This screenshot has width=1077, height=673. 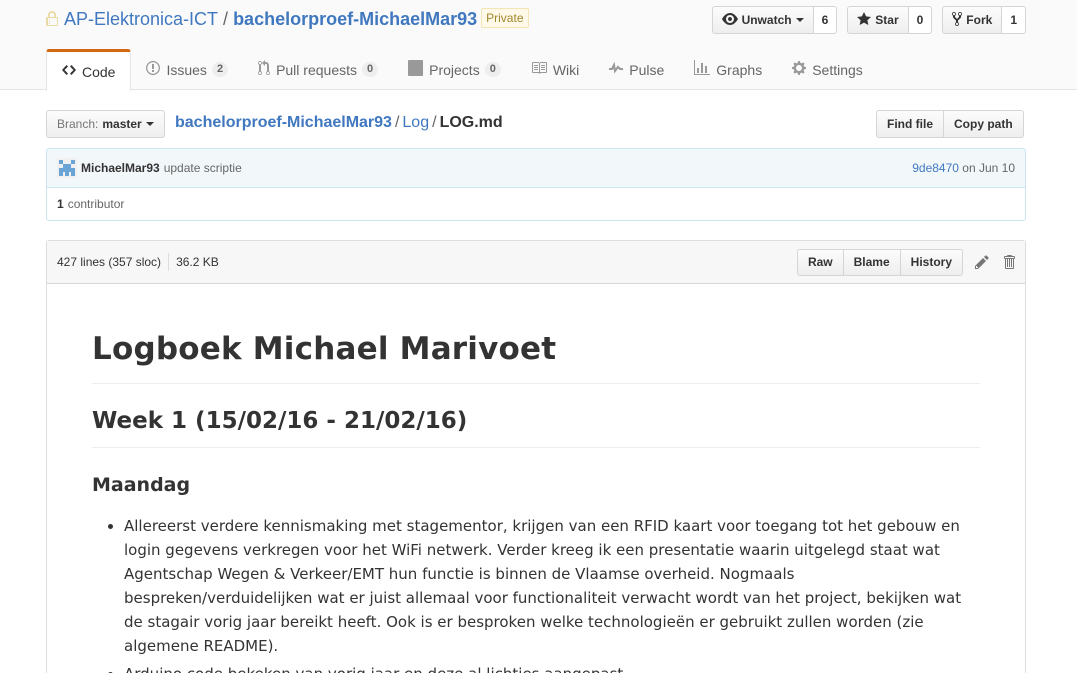 What do you see at coordinates (415, 122) in the screenshot?
I see `breadcrumb-dir-link: Log` at bounding box center [415, 122].